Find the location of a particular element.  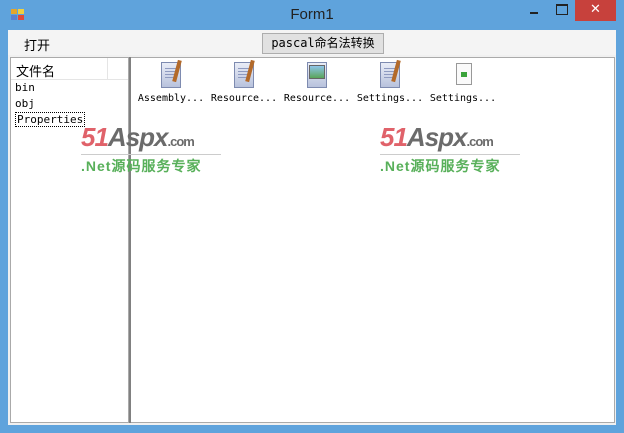

pascal-convert-button: pascal命名法转换 is located at coordinates (323, 43).